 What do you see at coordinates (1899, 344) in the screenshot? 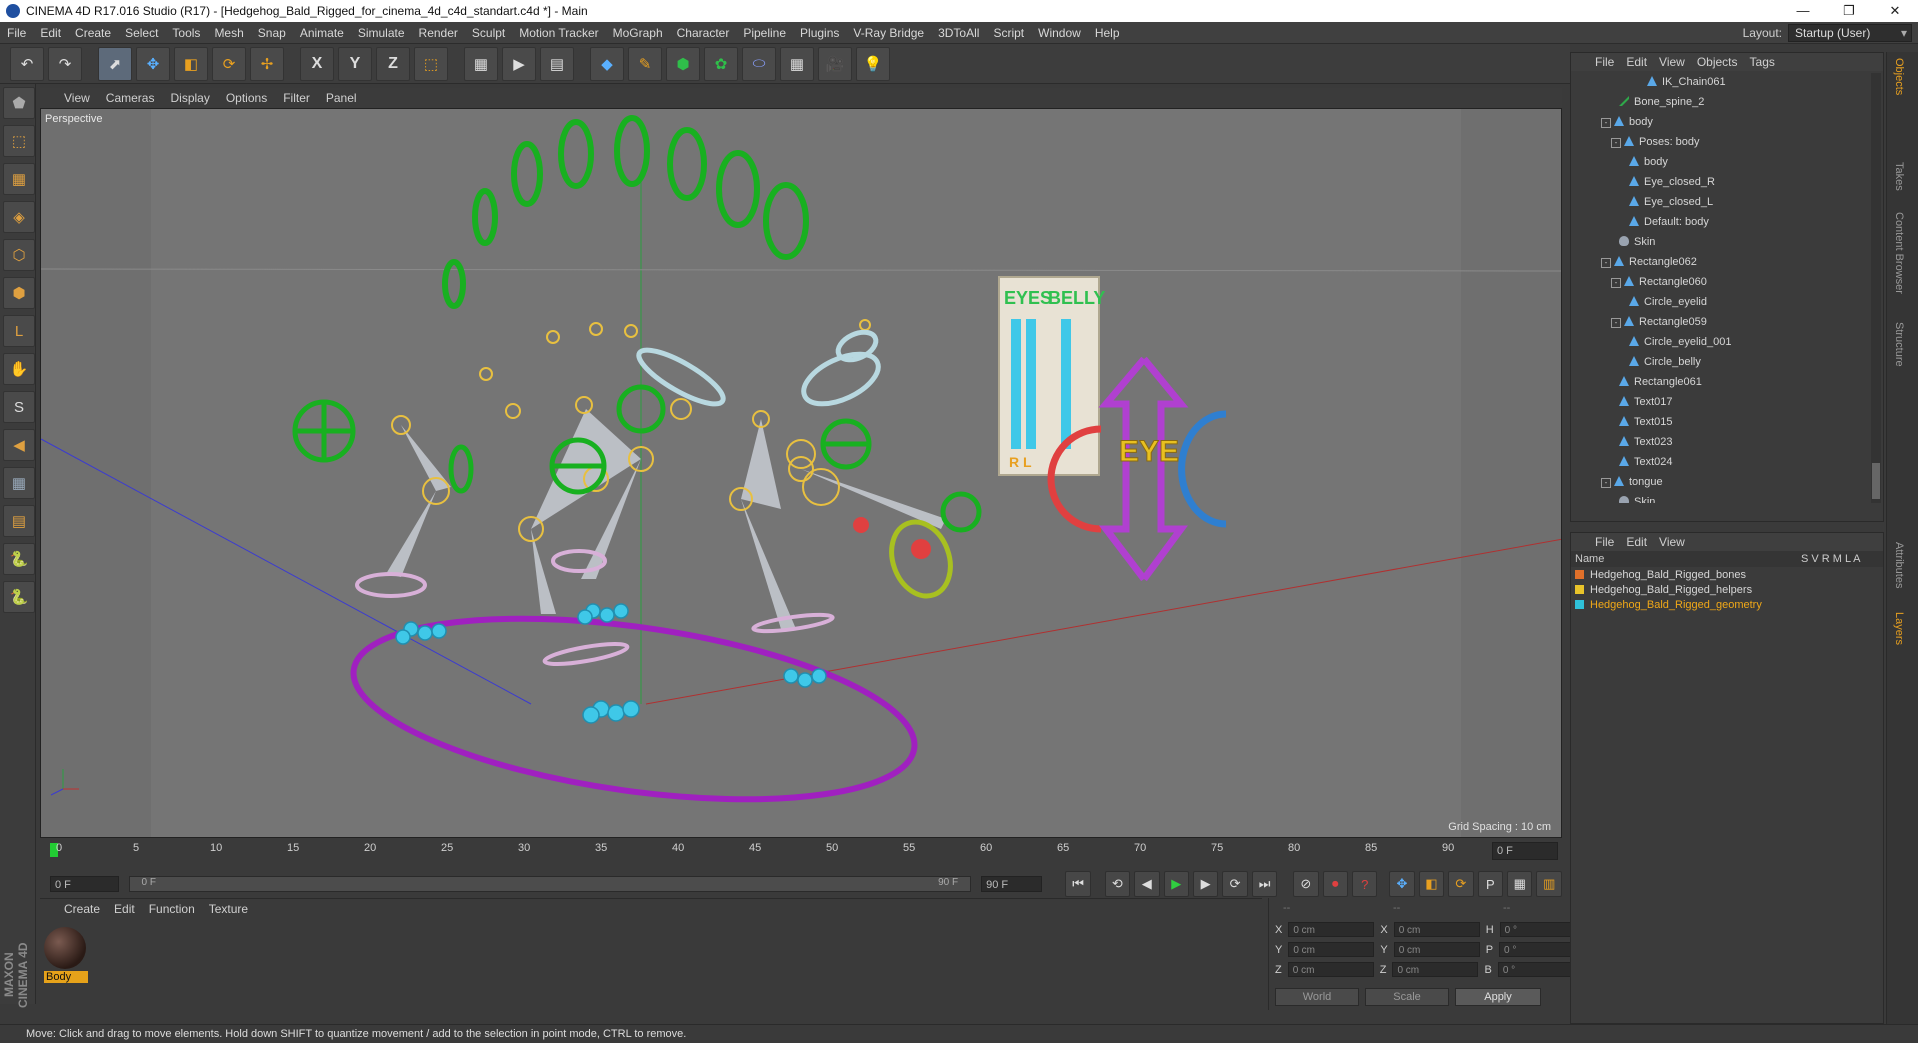
I see `tab-structure: Structure` at bounding box center [1899, 344].